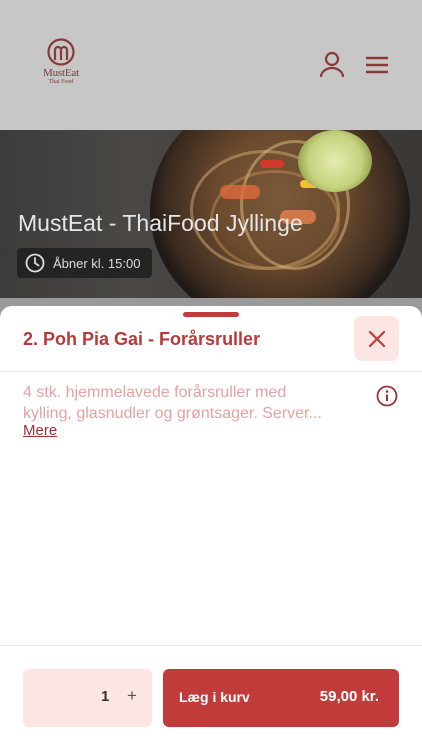  I want to click on restaurant-title: MustEat - ThaiFood Jyllinge, so click(160, 223).